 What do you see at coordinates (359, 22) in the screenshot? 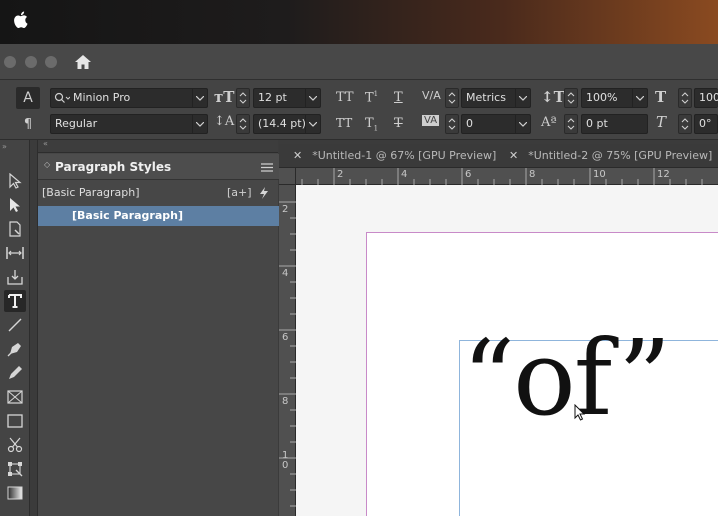
I see `menu-bar` at bounding box center [359, 22].